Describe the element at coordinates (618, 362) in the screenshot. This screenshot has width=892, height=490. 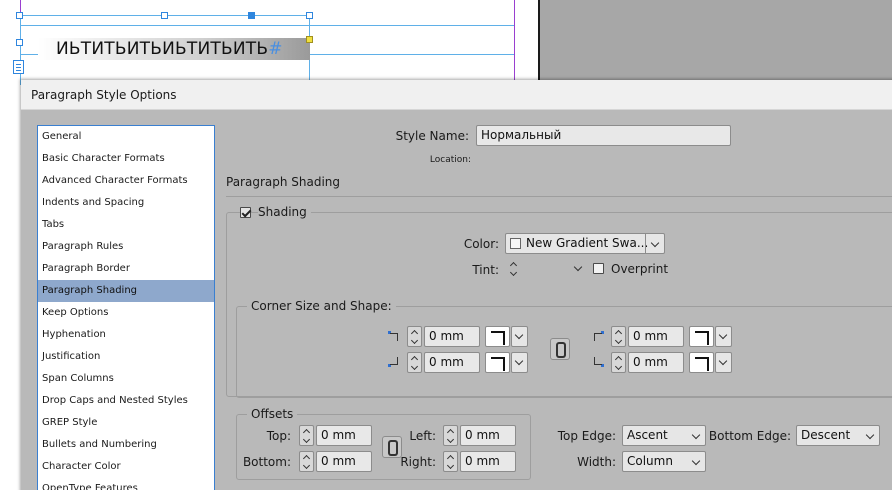
I see `corner-bottom-right-stepper` at that location.